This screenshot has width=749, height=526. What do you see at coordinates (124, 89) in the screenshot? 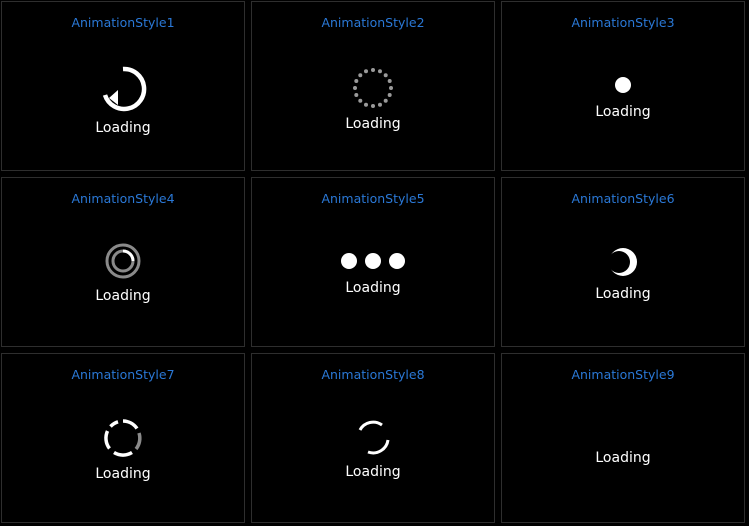
I see `arrow-circle-refresh-icon` at bounding box center [124, 89].